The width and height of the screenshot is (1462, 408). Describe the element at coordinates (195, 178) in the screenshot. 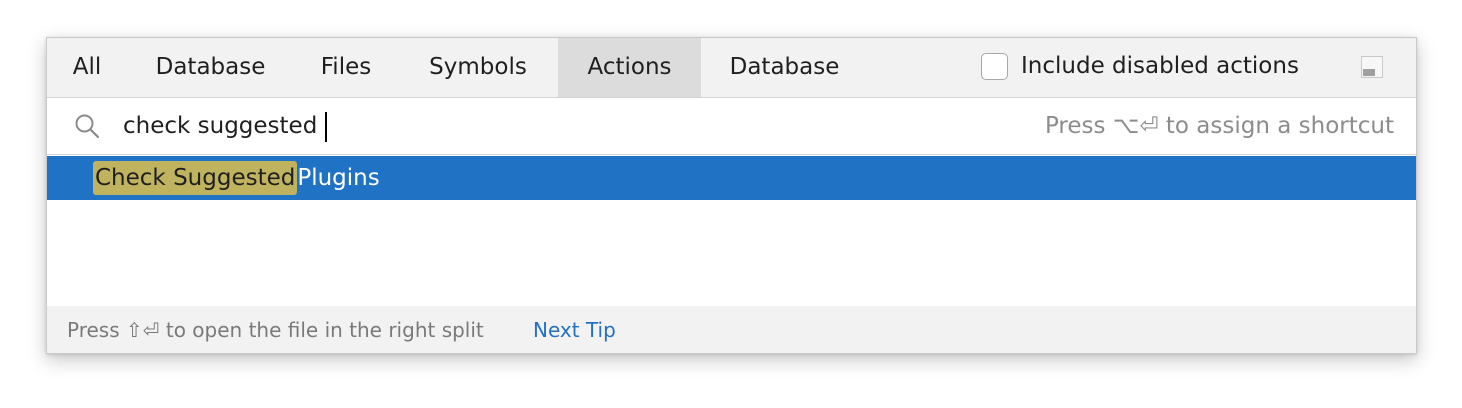

I see `match-highlight: Check Suggested` at that location.